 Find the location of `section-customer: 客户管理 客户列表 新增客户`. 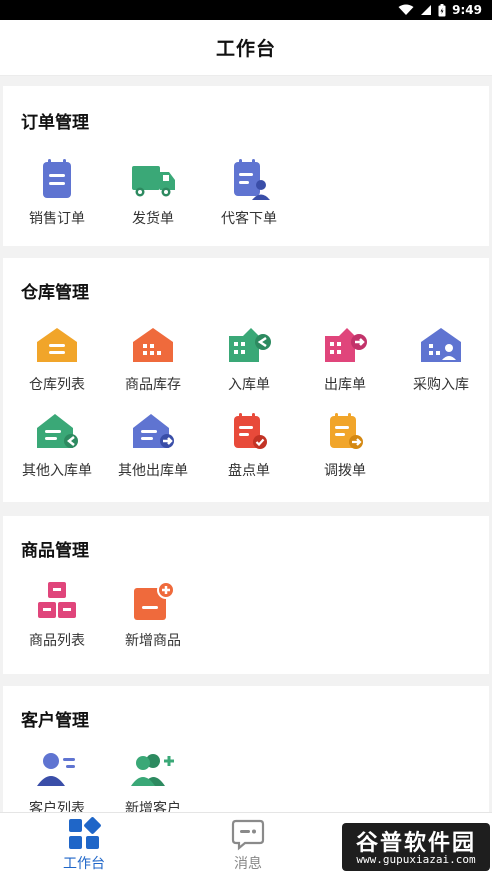

section-customer: 客户管理 客户列表 新增客户 is located at coordinates (246, 749).